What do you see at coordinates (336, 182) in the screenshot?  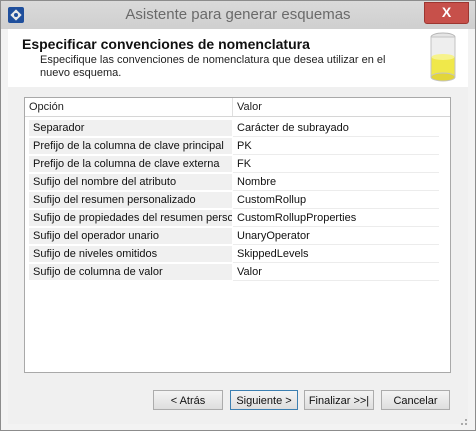 I see `value-field: Nombre` at bounding box center [336, 182].